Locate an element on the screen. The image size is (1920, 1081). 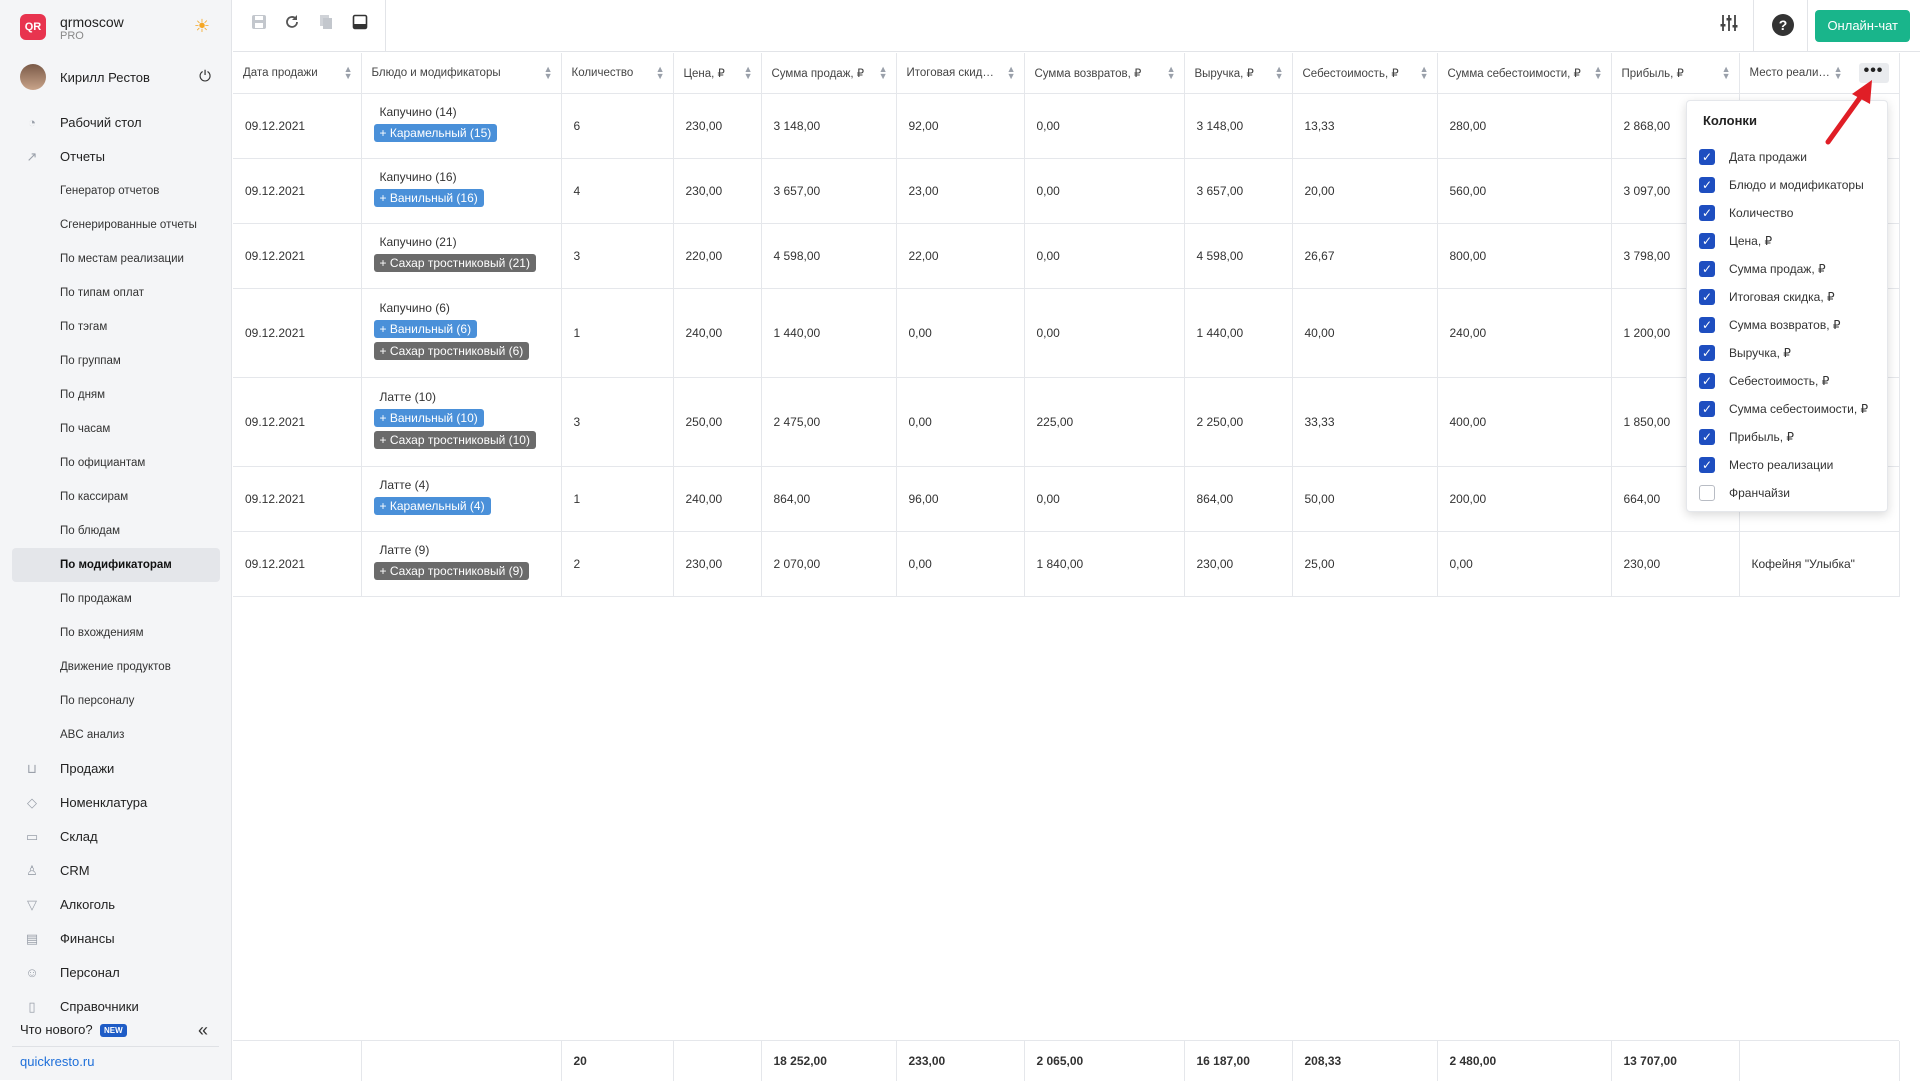
report-nav-item: По тэгам is located at coordinates (116, 327).